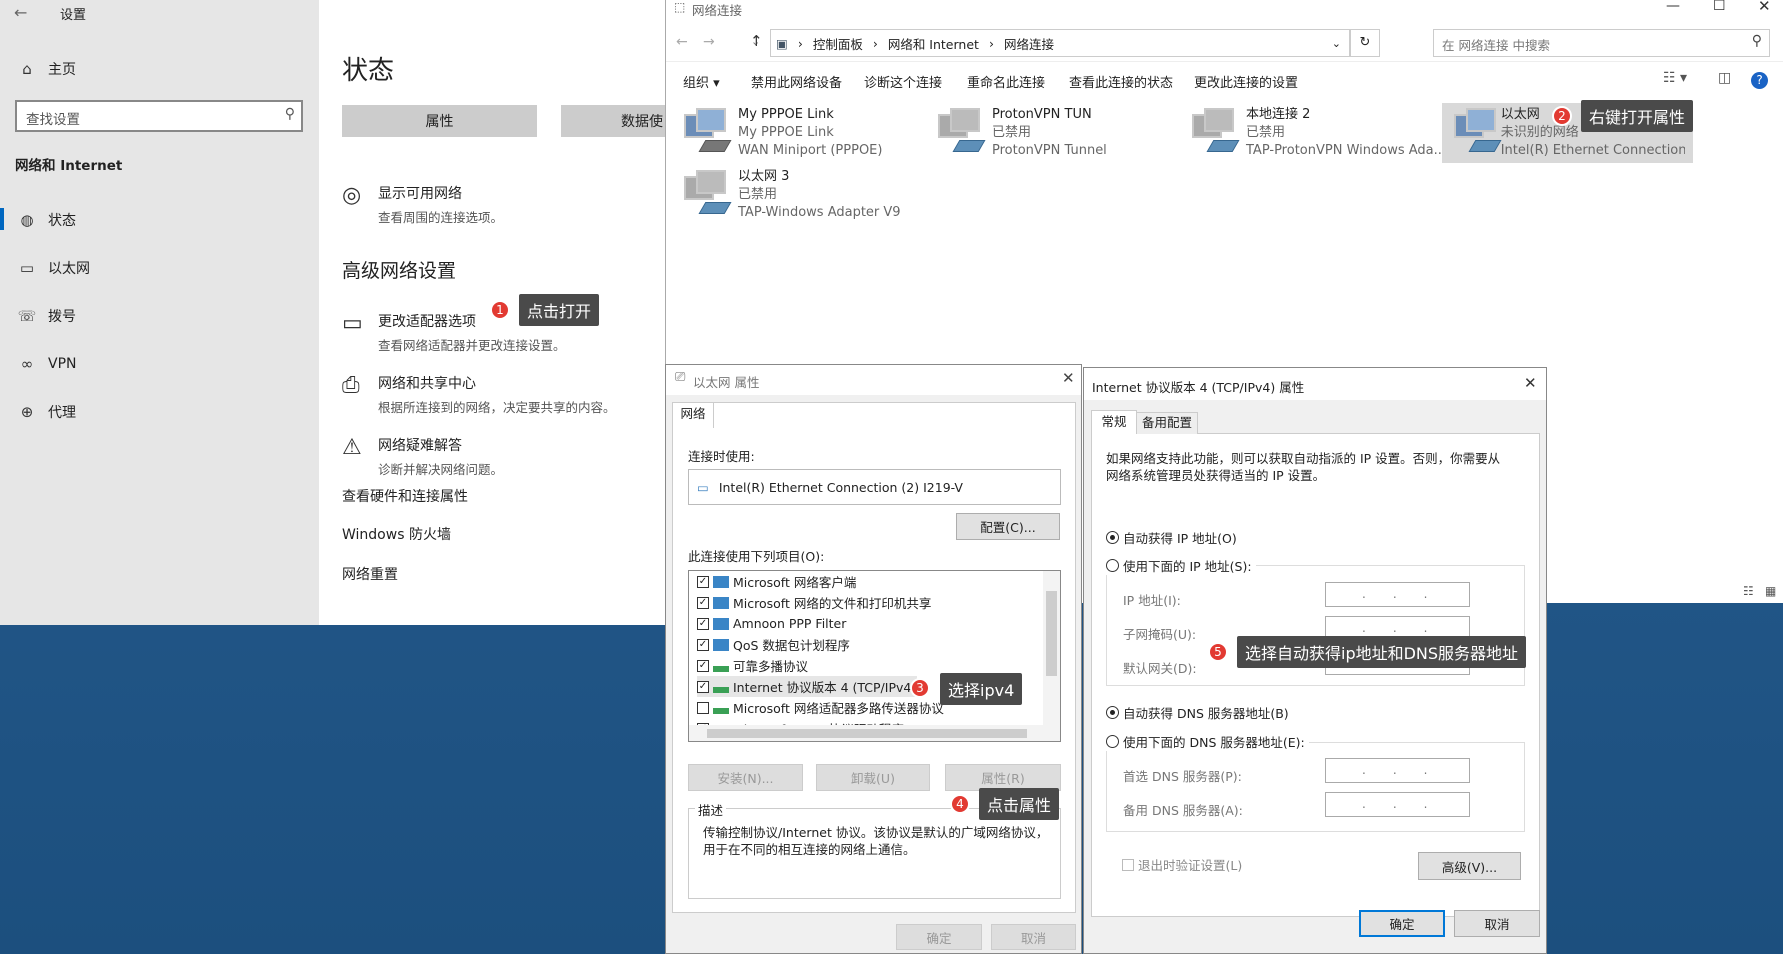 The height and width of the screenshot is (954, 1783). What do you see at coordinates (1060, 43) in the screenshot?
I see `address-bar: ▣ › 控制面板 › 网络和 Internet › 网络连接 ⌄` at bounding box center [1060, 43].